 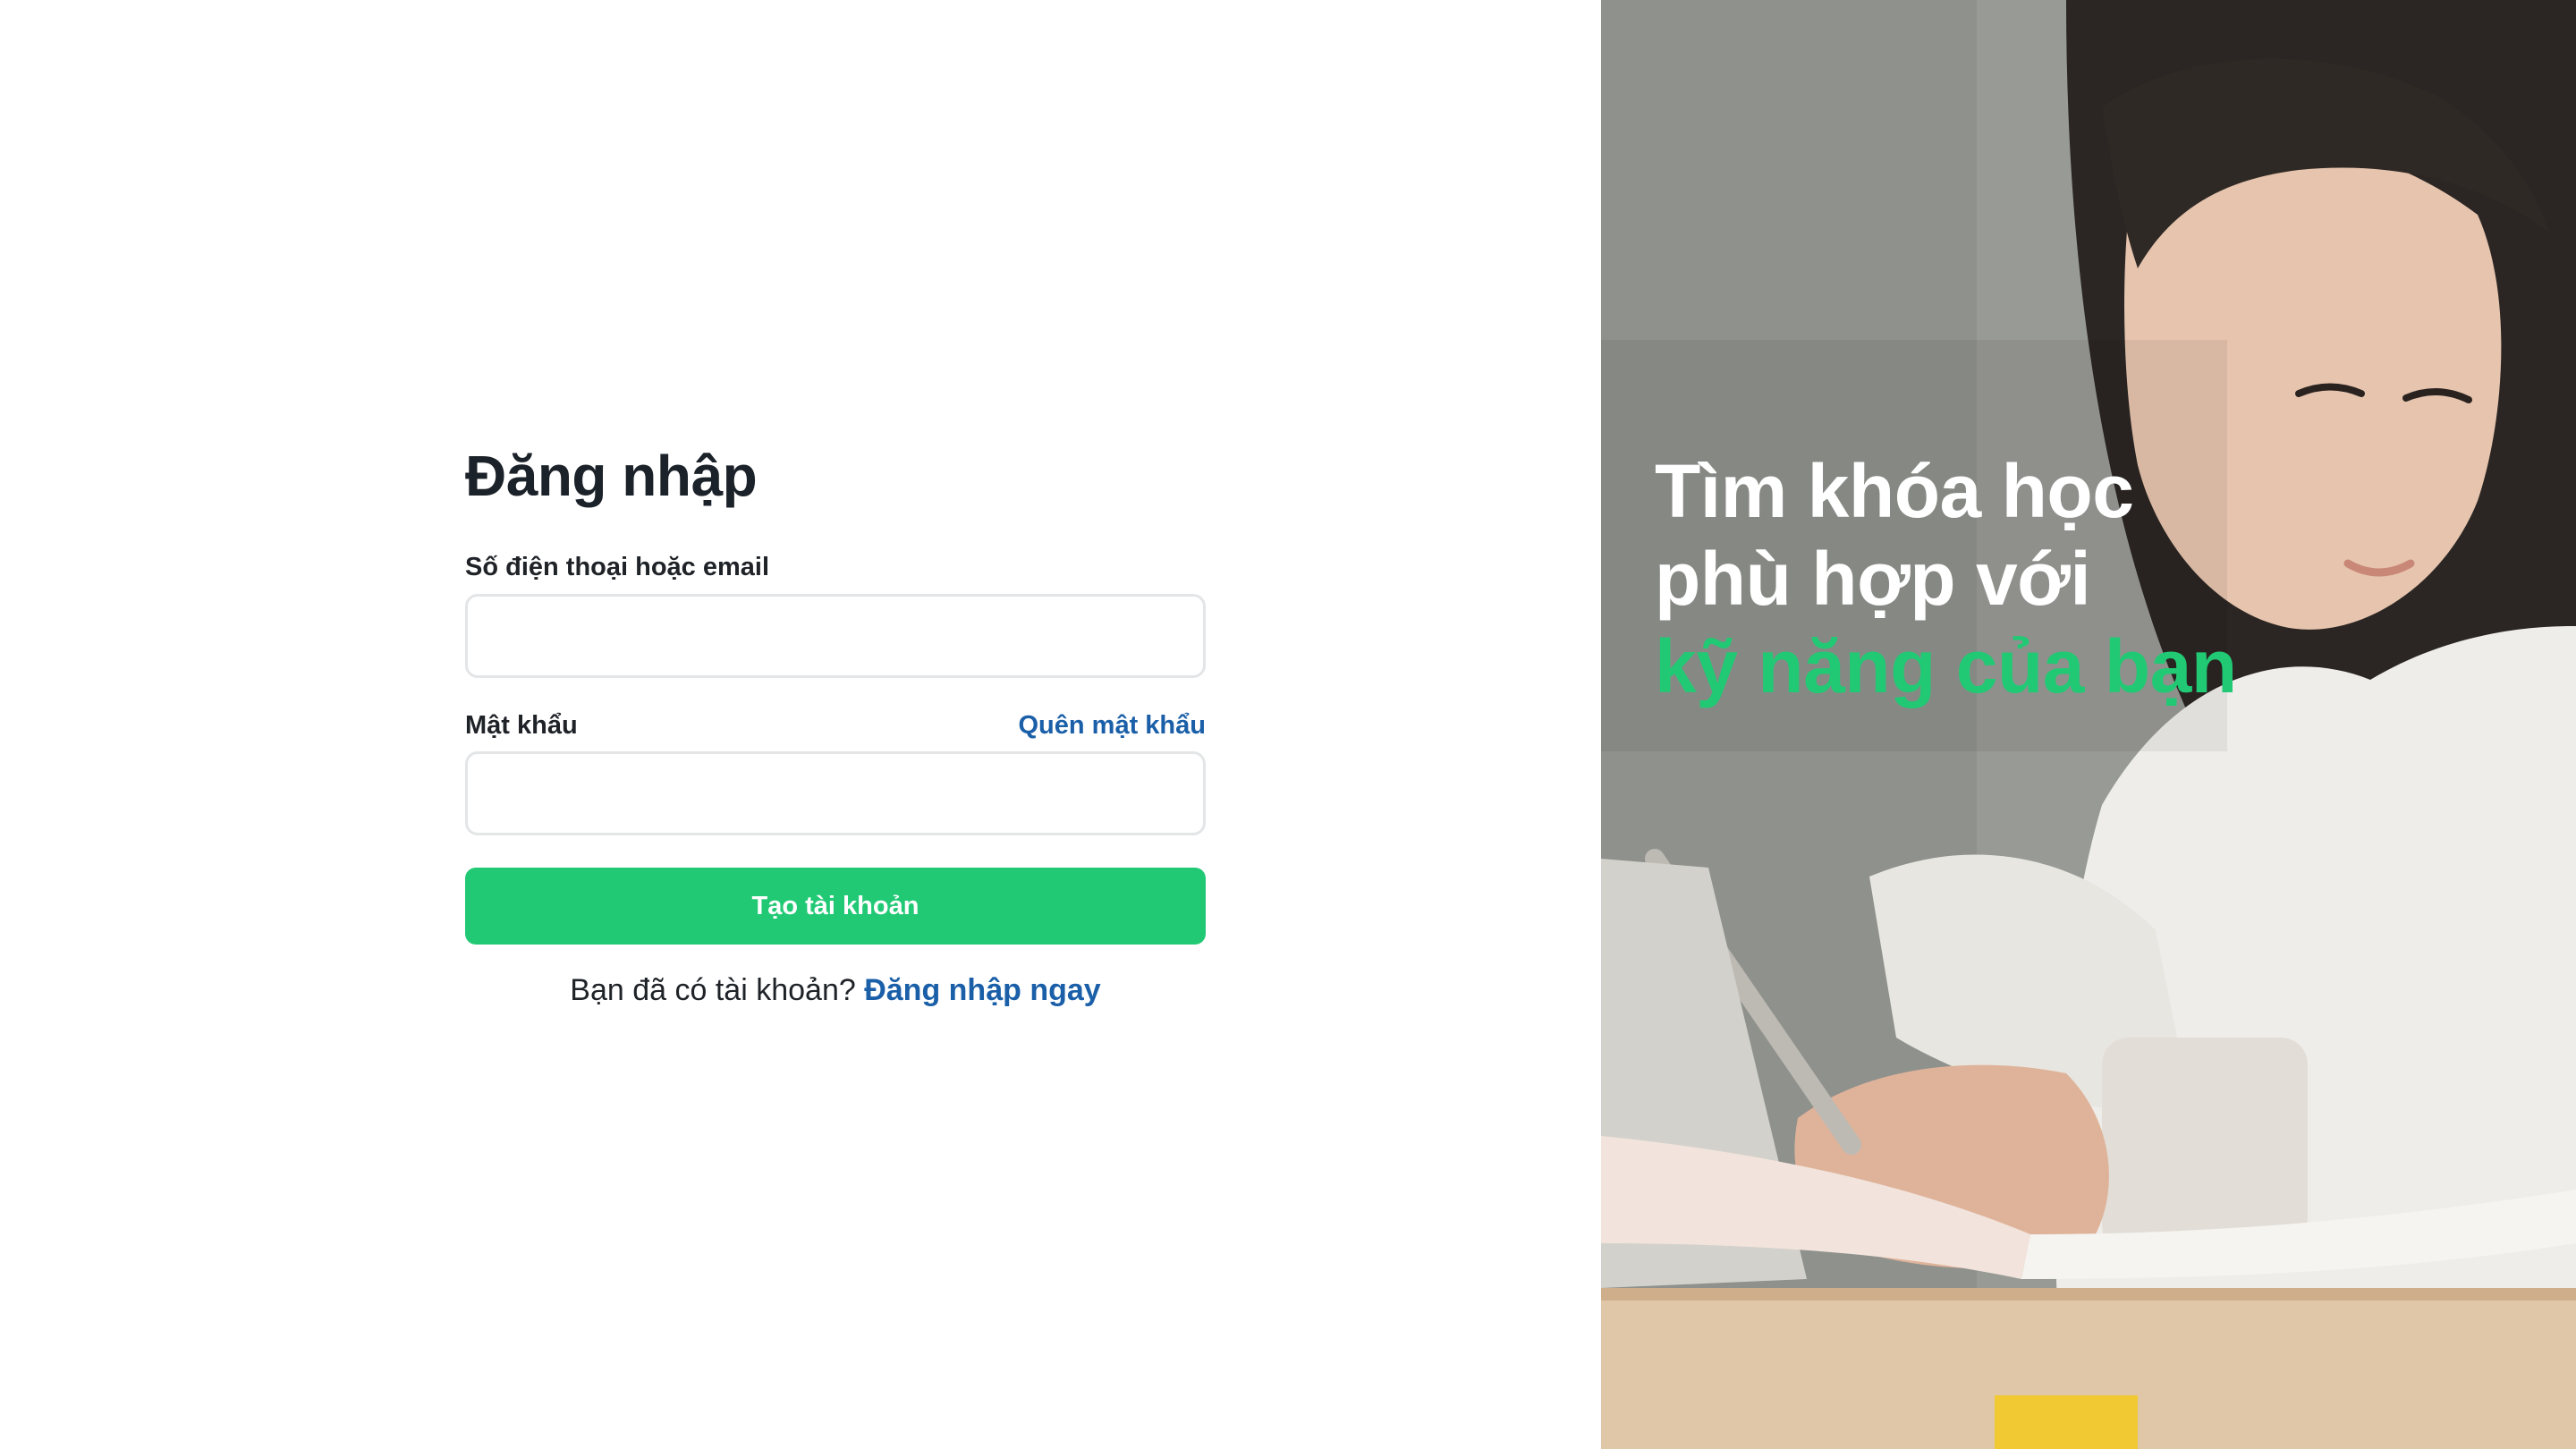 What do you see at coordinates (835, 725) in the screenshot?
I see `password-label-row: Mật khẩu Quên mật khẩu` at bounding box center [835, 725].